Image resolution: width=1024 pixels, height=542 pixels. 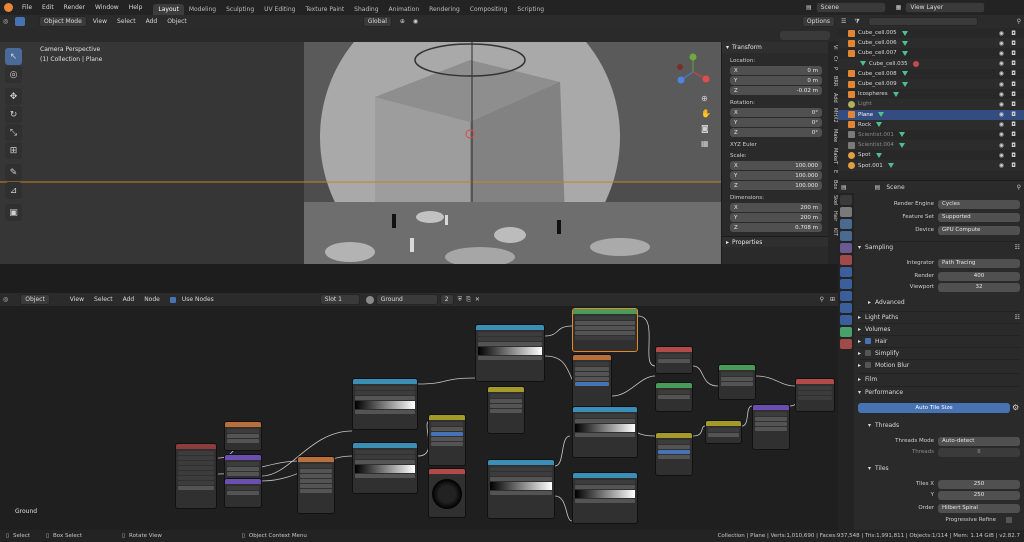 I want to click on blender-logo-icon, so click(x=8, y=7).